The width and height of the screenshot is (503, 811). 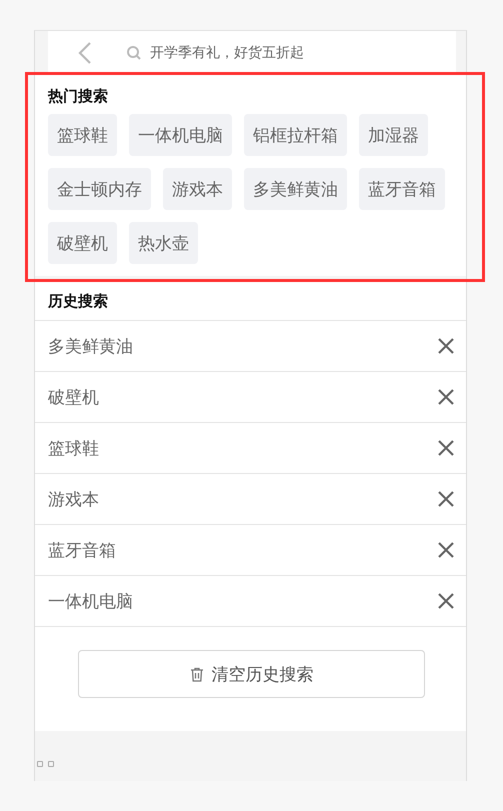 What do you see at coordinates (134, 53) in the screenshot?
I see `search-icon` at bounding box center [134, 53].